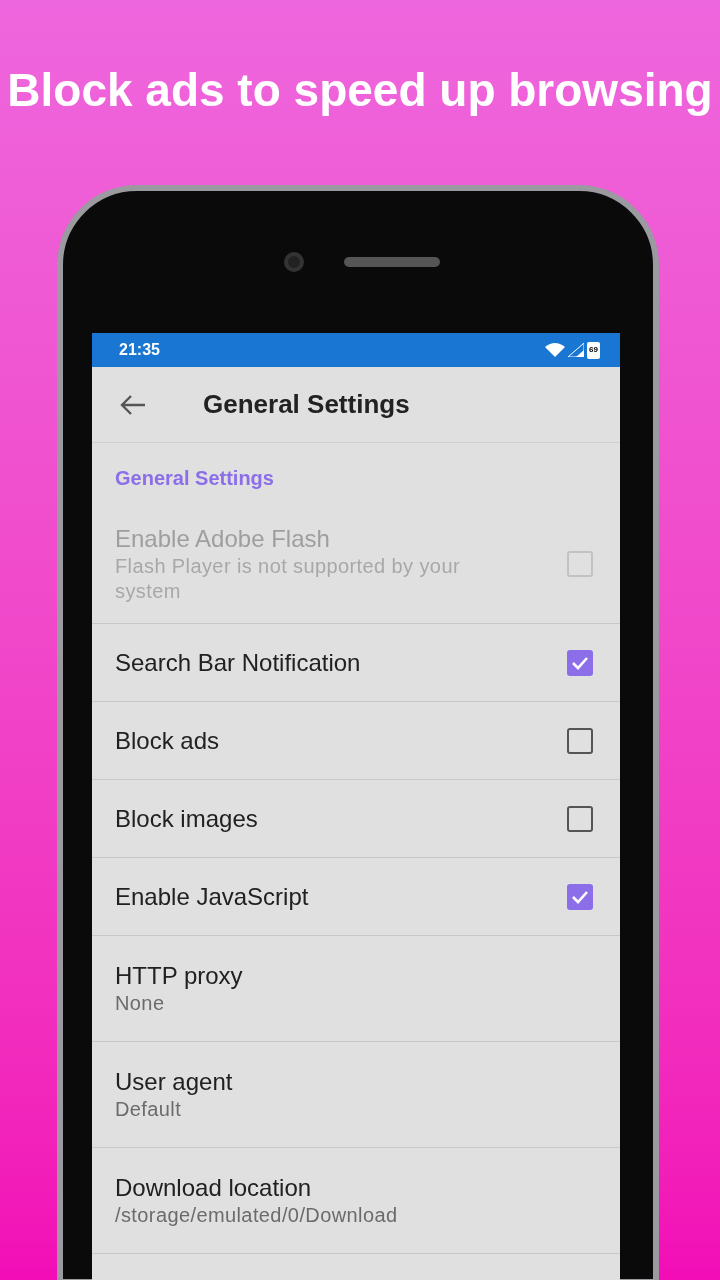 The height and width of the screenshot is (1280, 720). I want to click on category-header: General Settings, so click(194, 478).